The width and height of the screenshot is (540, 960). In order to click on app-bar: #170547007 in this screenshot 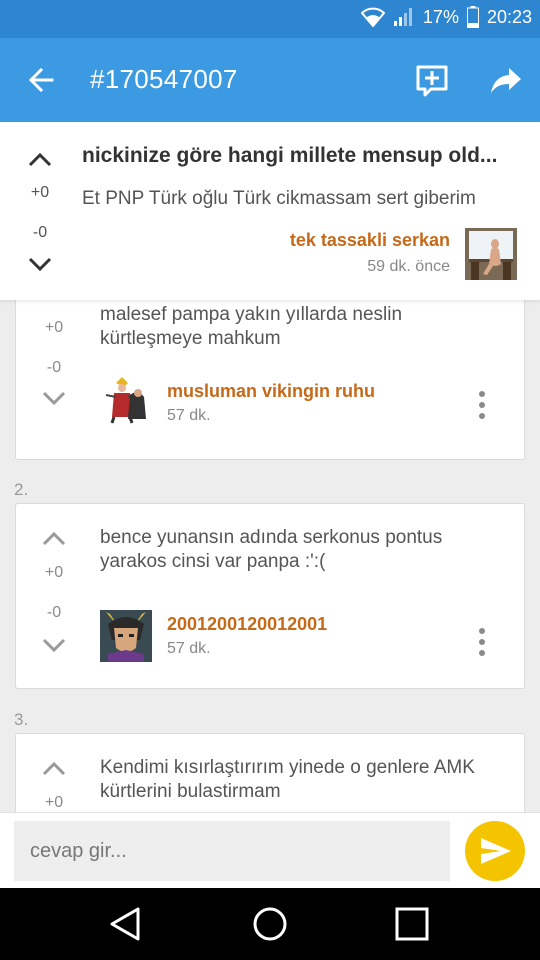, I will do `click(270, 80)`.